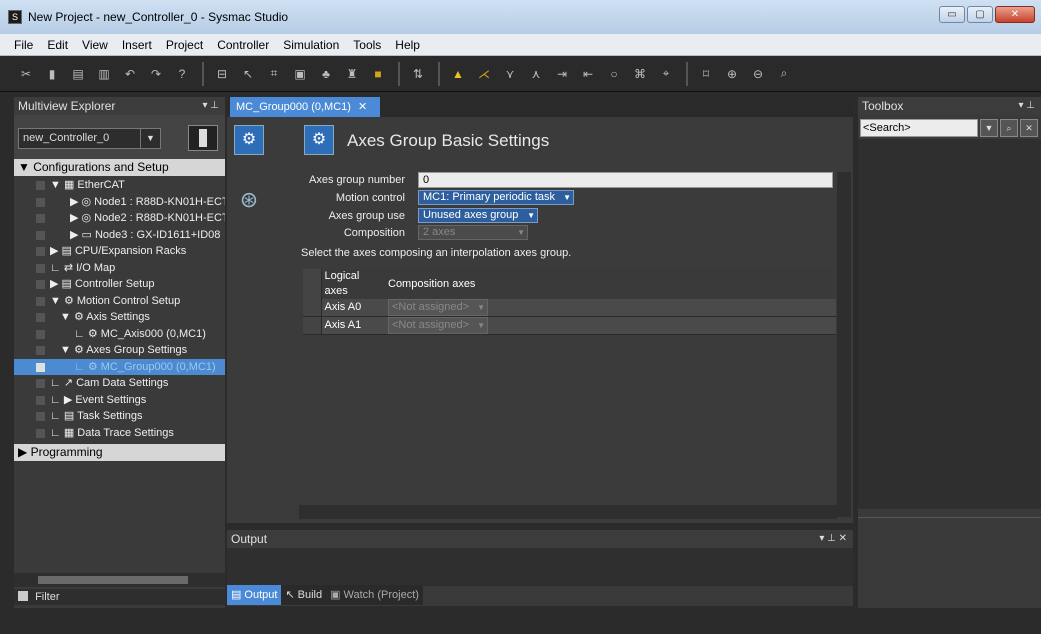 This screenshot has width=1041, height=634. I want to click on online-icon: ⊟, so click(222, 74).